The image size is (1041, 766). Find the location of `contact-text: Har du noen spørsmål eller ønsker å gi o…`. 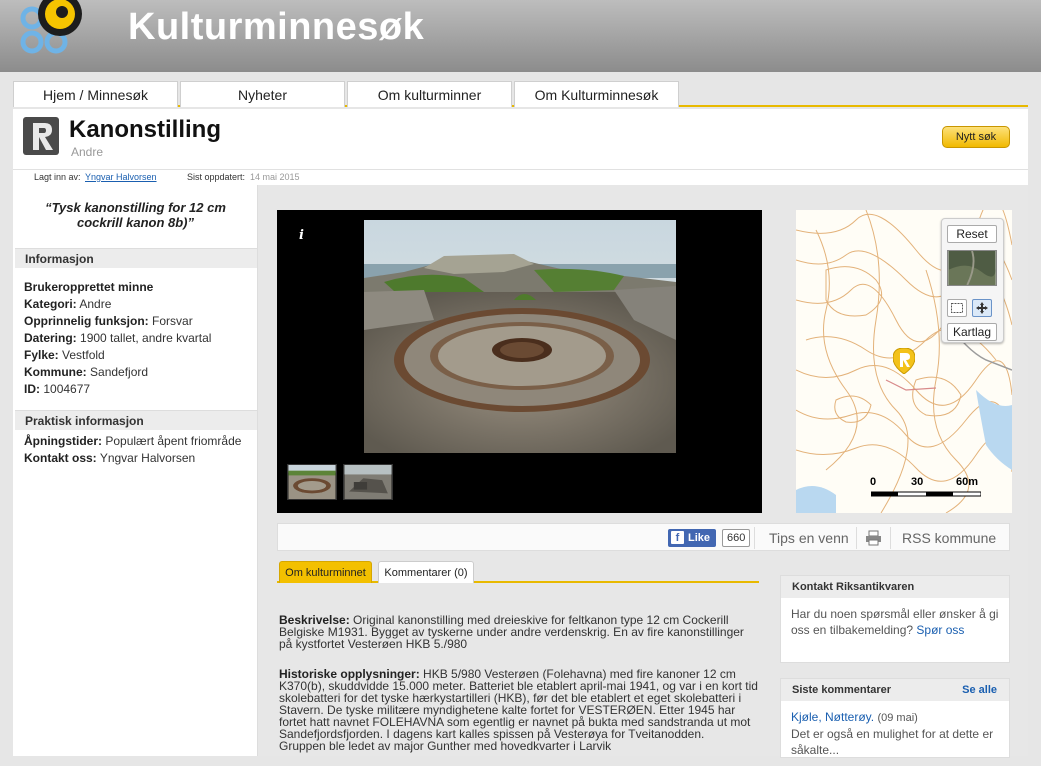

contact-text: Har du noen spørsmål eller ønsker å gi o… is located at coordinates (895, 622).